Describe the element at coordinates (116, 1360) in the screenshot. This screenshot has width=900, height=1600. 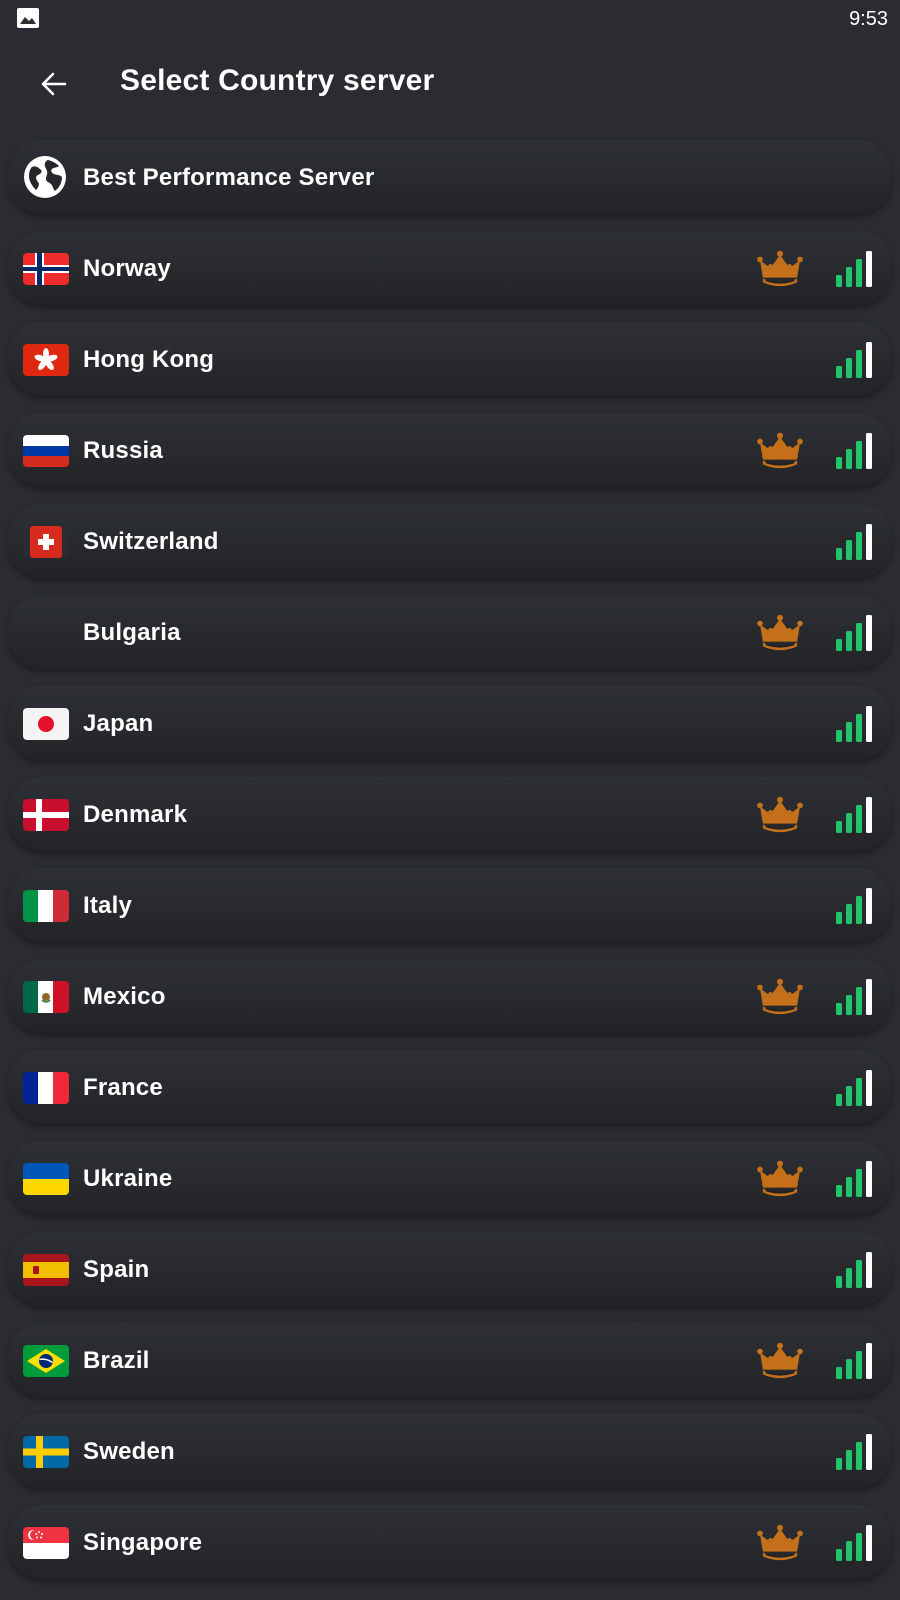
I see `server-label: Brazil` at that location.